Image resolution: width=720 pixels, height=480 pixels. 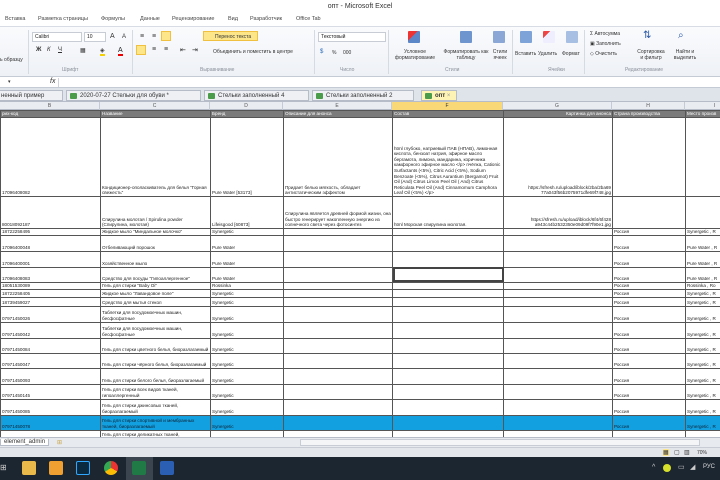 I want to click on chrome-icon, so click(x=111, y=468).